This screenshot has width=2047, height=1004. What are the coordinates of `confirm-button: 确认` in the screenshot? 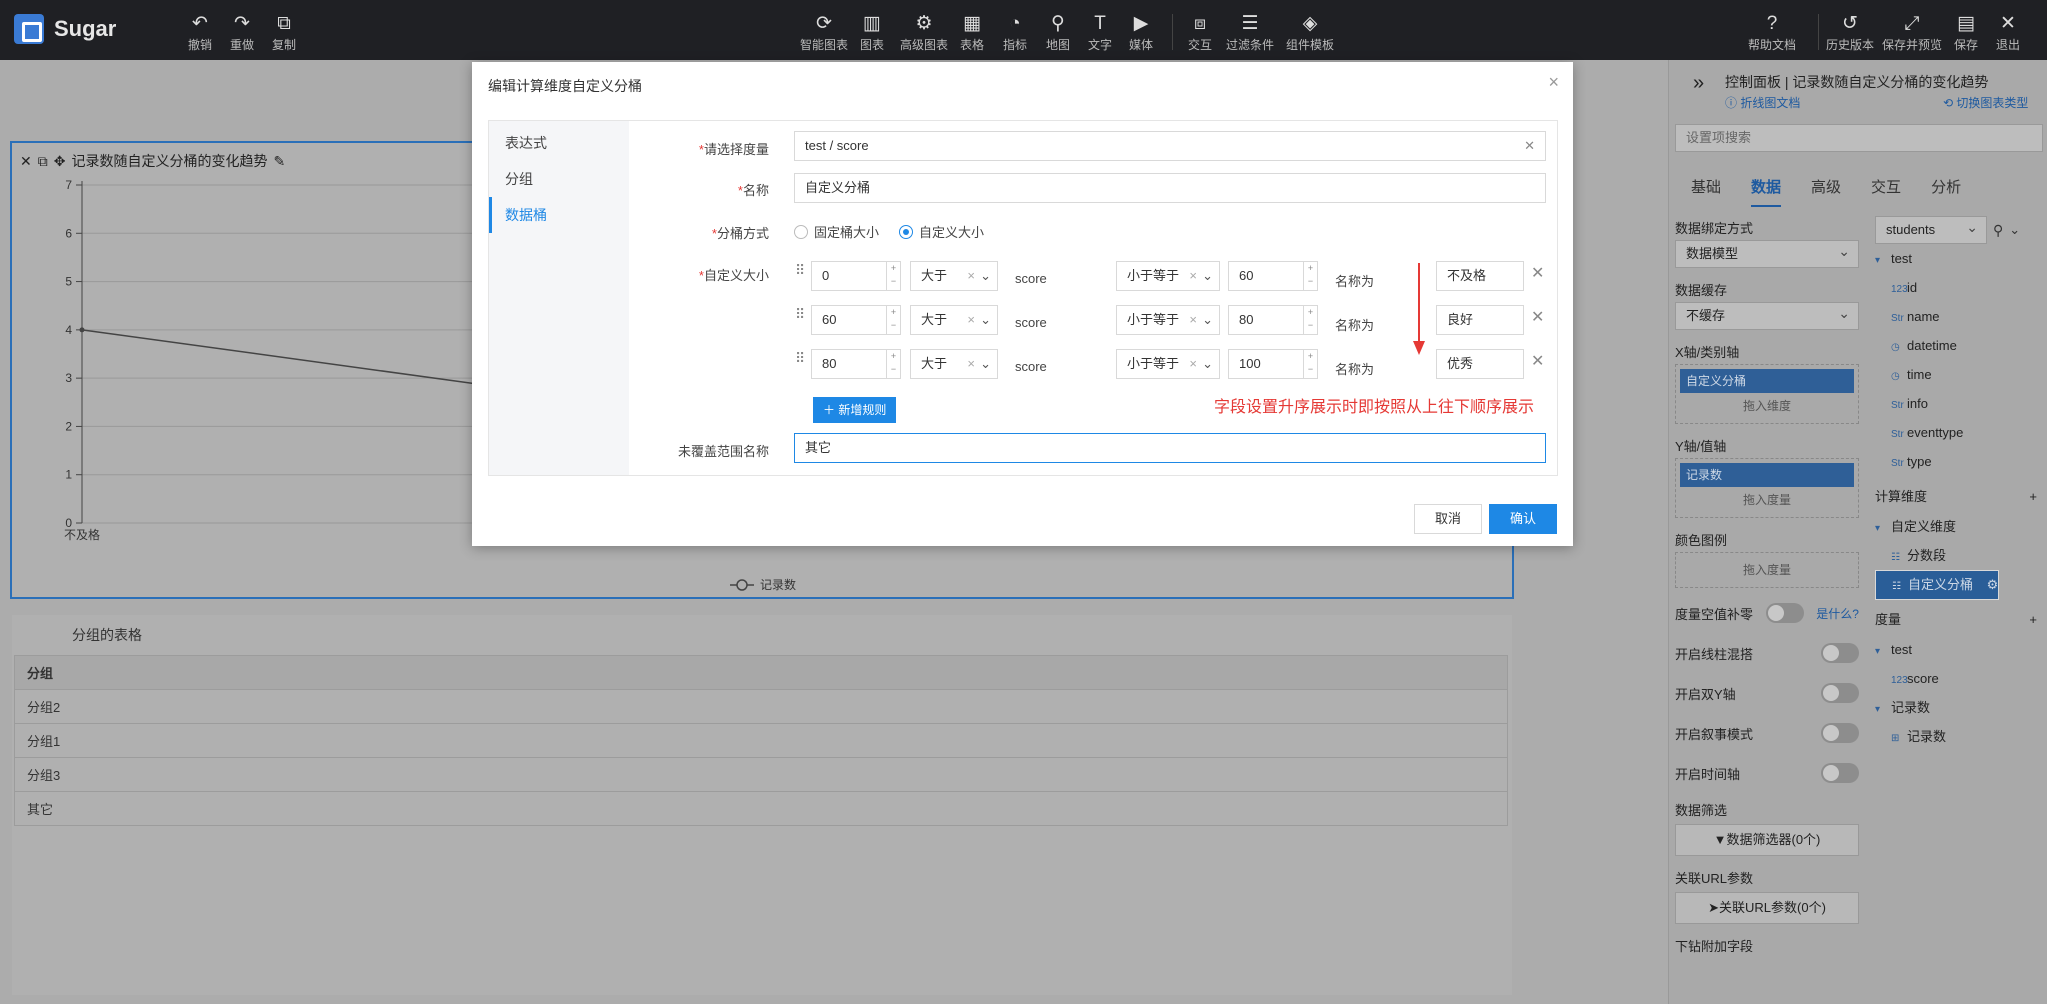 It's located at (1523, 519).